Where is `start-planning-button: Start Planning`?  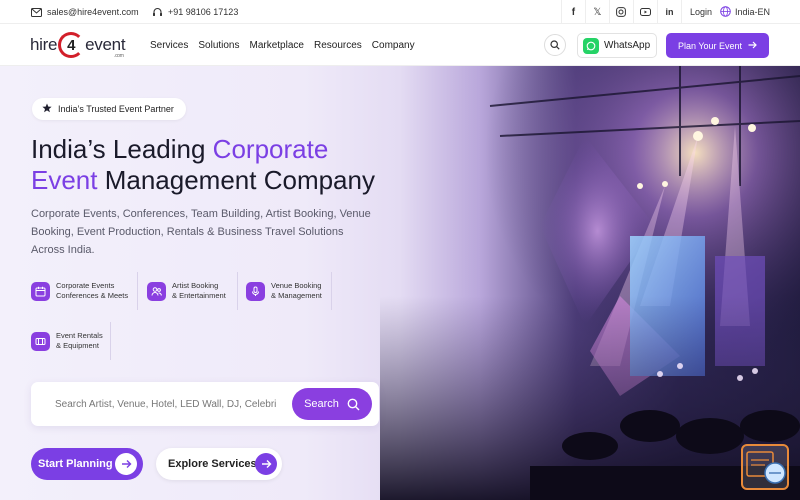 start-planning-button: Start Planning is located at coordinates (87, 464).